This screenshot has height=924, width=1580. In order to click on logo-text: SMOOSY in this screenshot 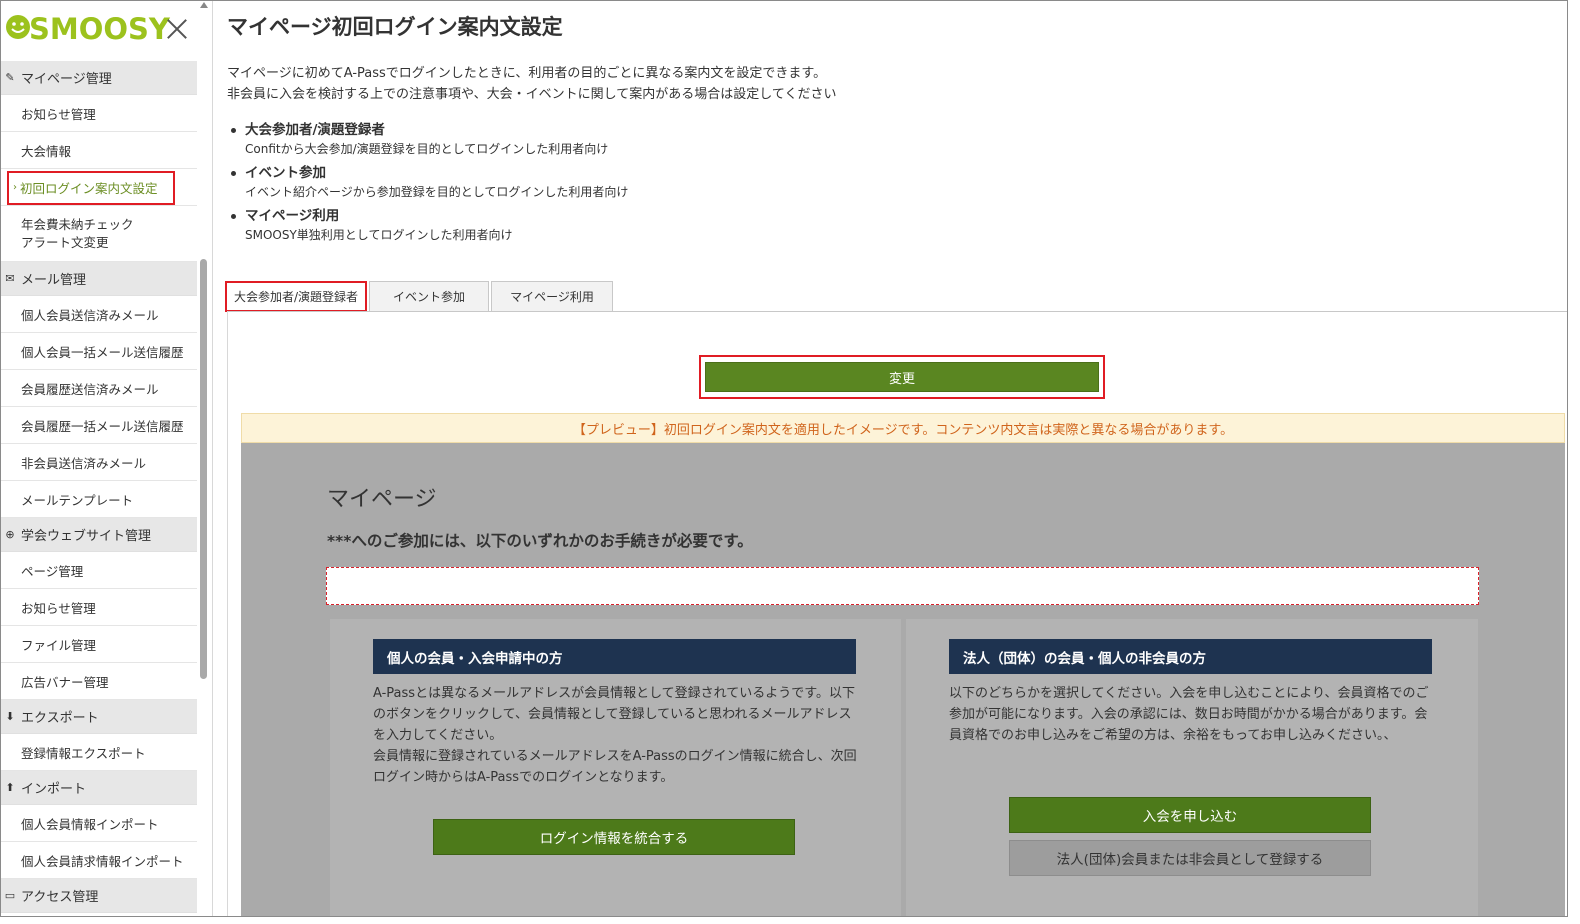, I will do `click(99, 29)`.